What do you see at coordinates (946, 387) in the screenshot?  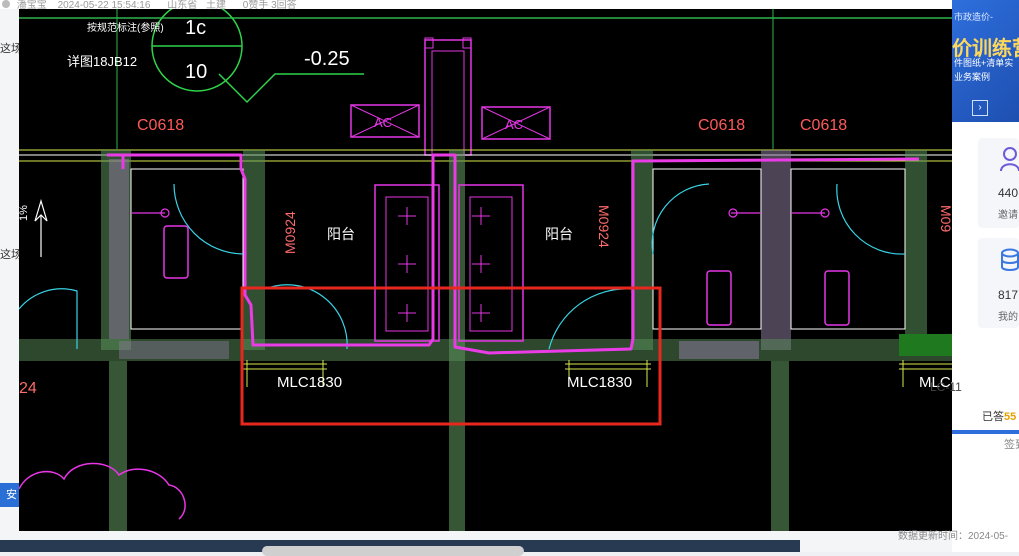 I see `floating-label: LC-11` at bounding box center [946, 387].